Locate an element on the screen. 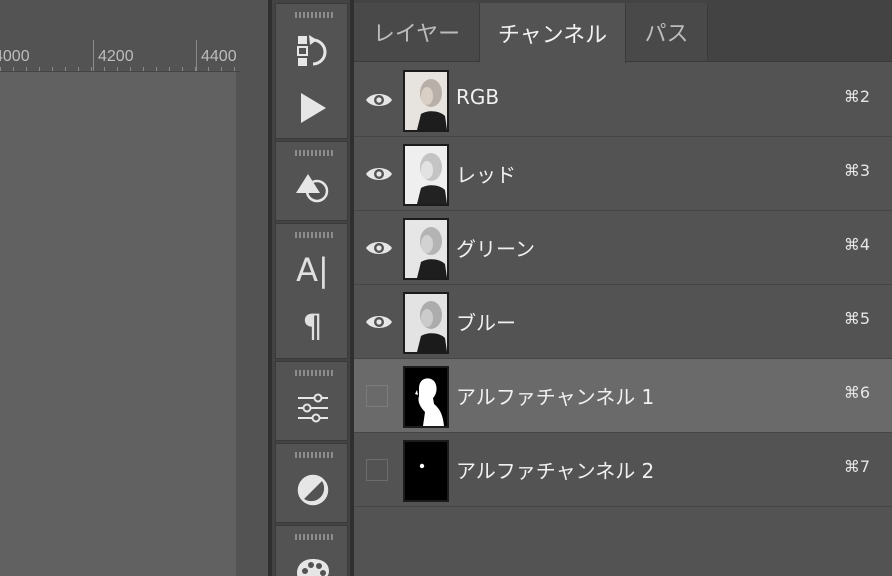 The height and width of the screenshot is (576, 892). tab-layers: レイヤー is located at coordinates (417, 32).